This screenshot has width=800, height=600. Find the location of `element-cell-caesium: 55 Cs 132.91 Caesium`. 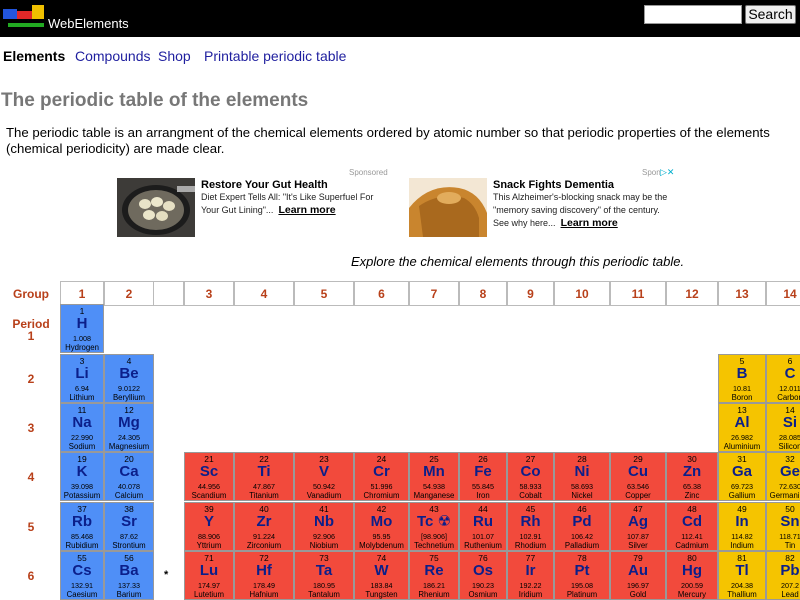

element-cell-caesium: 55 Cs 132.91 Caesium is located at coordinates (82, 575).